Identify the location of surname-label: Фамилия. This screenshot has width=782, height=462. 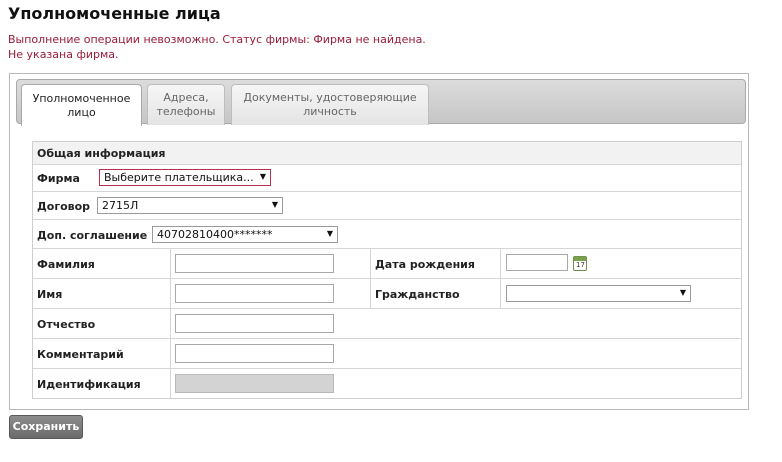
(66, 264).